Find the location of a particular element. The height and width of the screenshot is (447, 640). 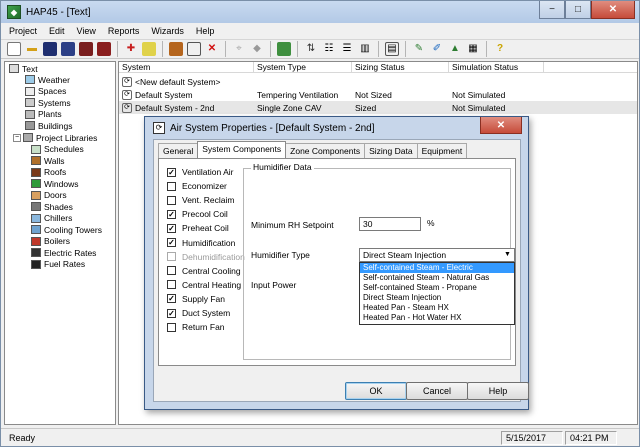

tab-sizing-data: Sizing Data is located at coordinates (391, 150).